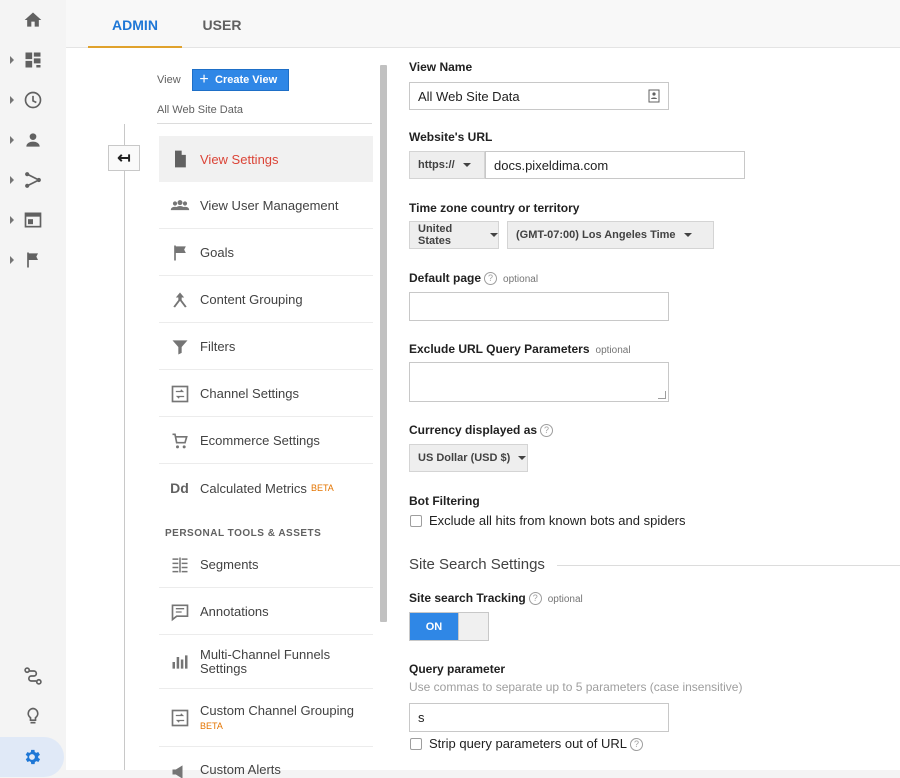 This screenshot has height=778, width=900. What do you see at coordinates (211, 725) in the screenshot?
I see `beta-badge: BETA` at bounding box center [211, 725].